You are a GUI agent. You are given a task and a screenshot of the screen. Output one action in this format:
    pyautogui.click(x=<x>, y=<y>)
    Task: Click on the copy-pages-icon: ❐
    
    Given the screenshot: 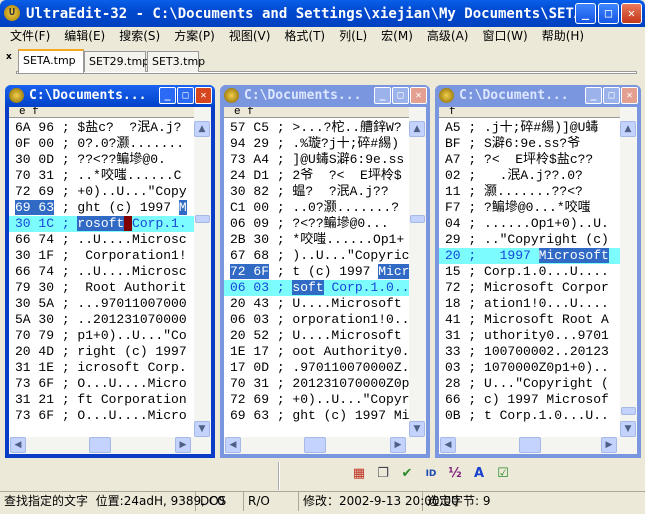 What is the action you would take?
    pyautogui.click(x=383, y=474)
    